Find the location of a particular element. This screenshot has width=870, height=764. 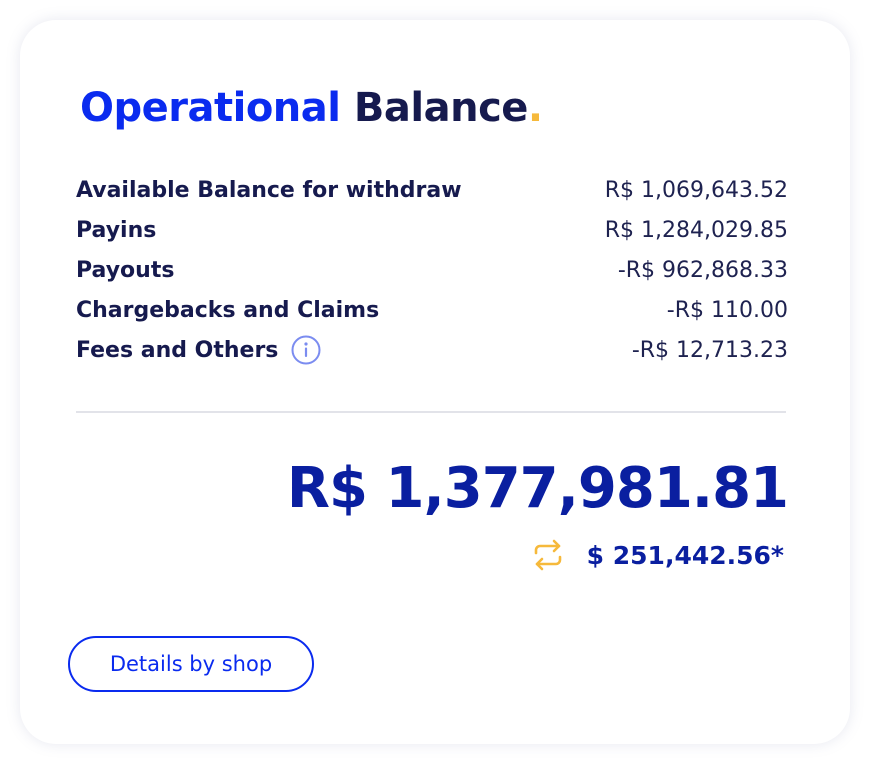

row-payouts: Payouts -R$ 962,868.33 is located at coordinates (432, 270).